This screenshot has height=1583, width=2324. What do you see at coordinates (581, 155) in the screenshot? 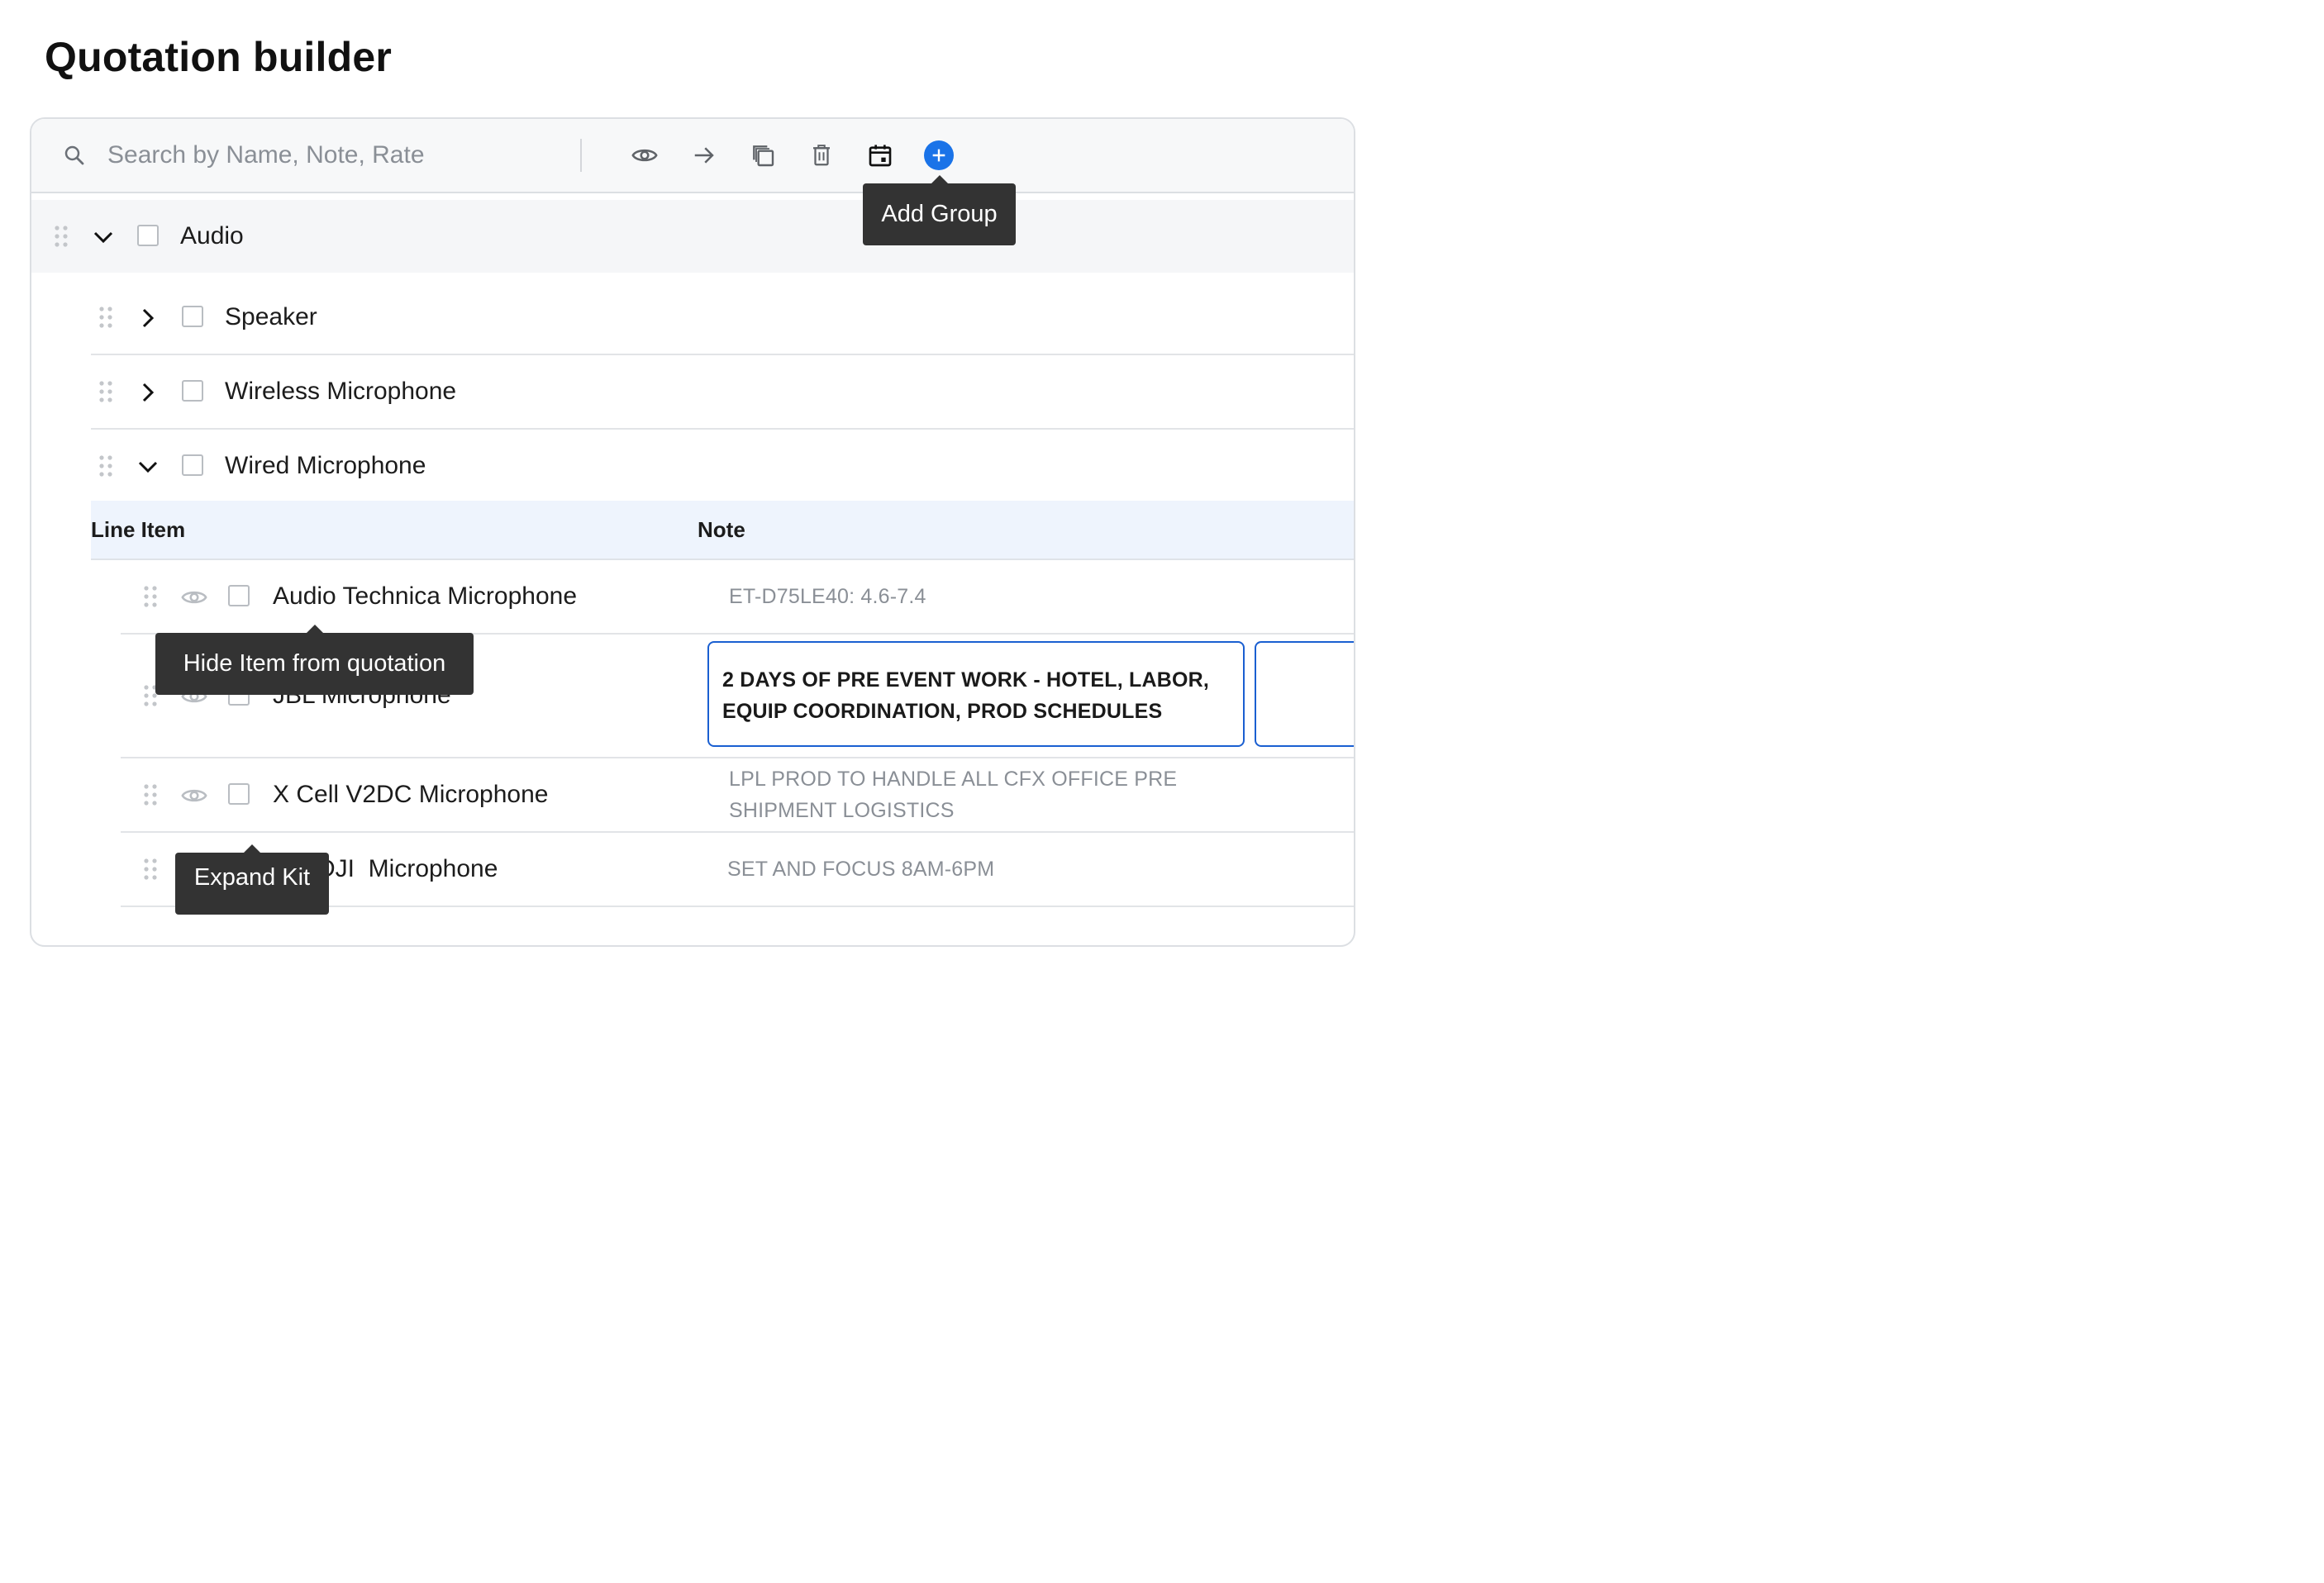
I see `toolbar-divider` at bounding box center [581, 155].